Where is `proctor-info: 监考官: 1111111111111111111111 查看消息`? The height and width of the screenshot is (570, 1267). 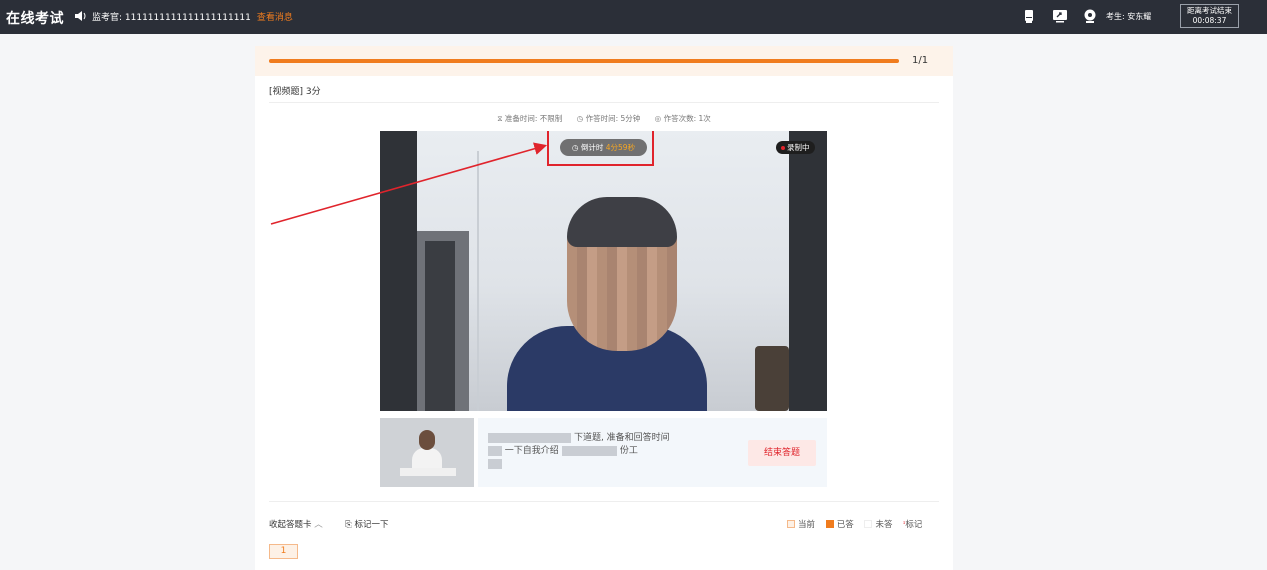 proctor-info: 监考官: 1111111111111111111111 查看消息 is located at coordinates (192, 16).